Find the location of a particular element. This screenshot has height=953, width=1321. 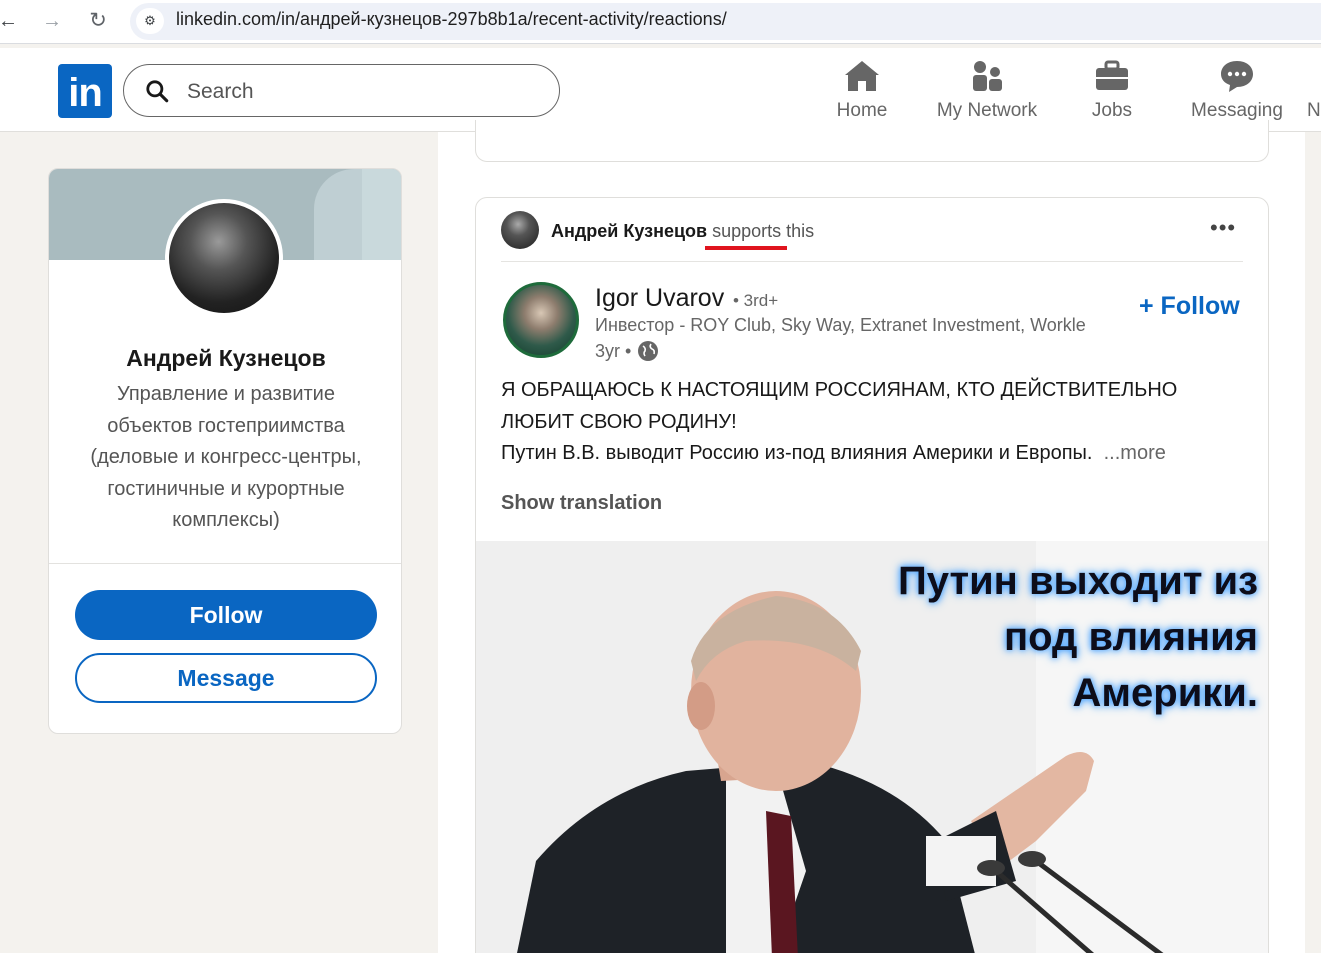

message-button: Message is located at coordinates (226, 678).